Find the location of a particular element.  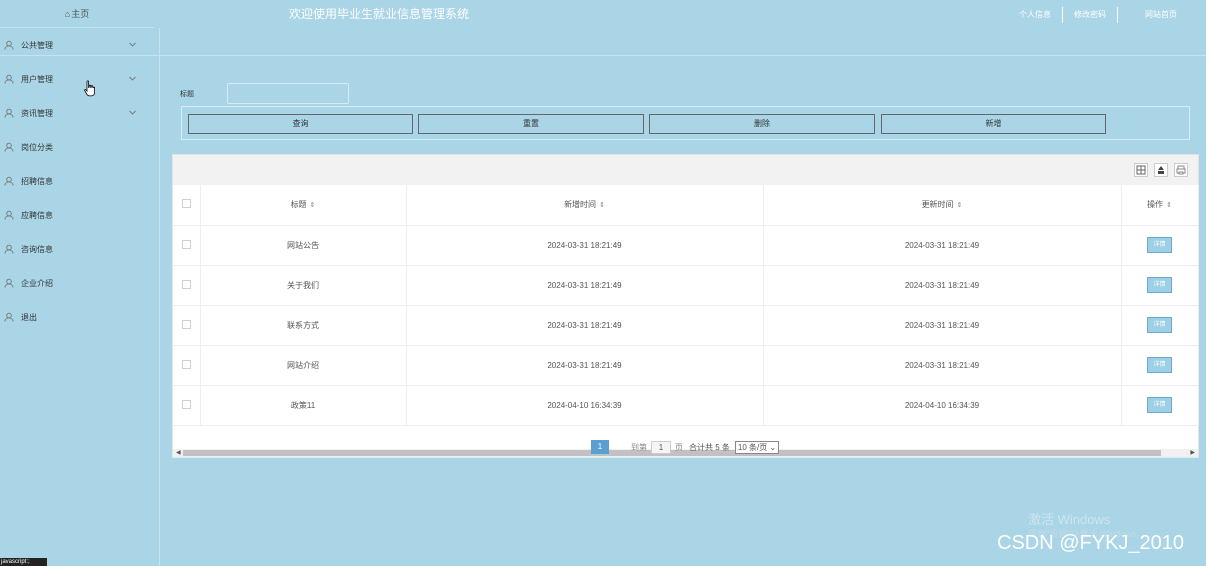

print-icon is located at coordinates (1181, 170).